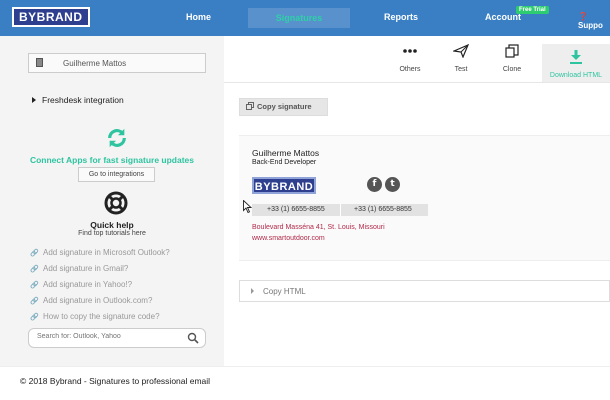 The image size is (610, 400). What do you see at coordinates (286, 153) in the screenshot?
I see `signature-name: Guilherme Mattos` at bounding box center [286, 153].